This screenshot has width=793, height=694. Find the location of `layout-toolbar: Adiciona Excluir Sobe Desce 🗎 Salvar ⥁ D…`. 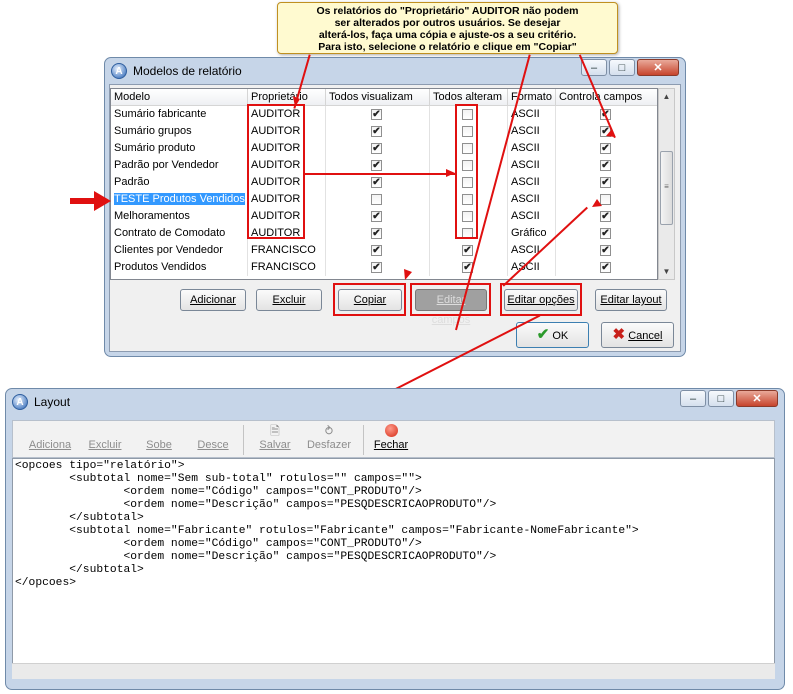

layout-toolbar: Adiciona Excluir Sobe Desce 🗎 Salvar ⥁ D… is located at coordinates (393, 439).